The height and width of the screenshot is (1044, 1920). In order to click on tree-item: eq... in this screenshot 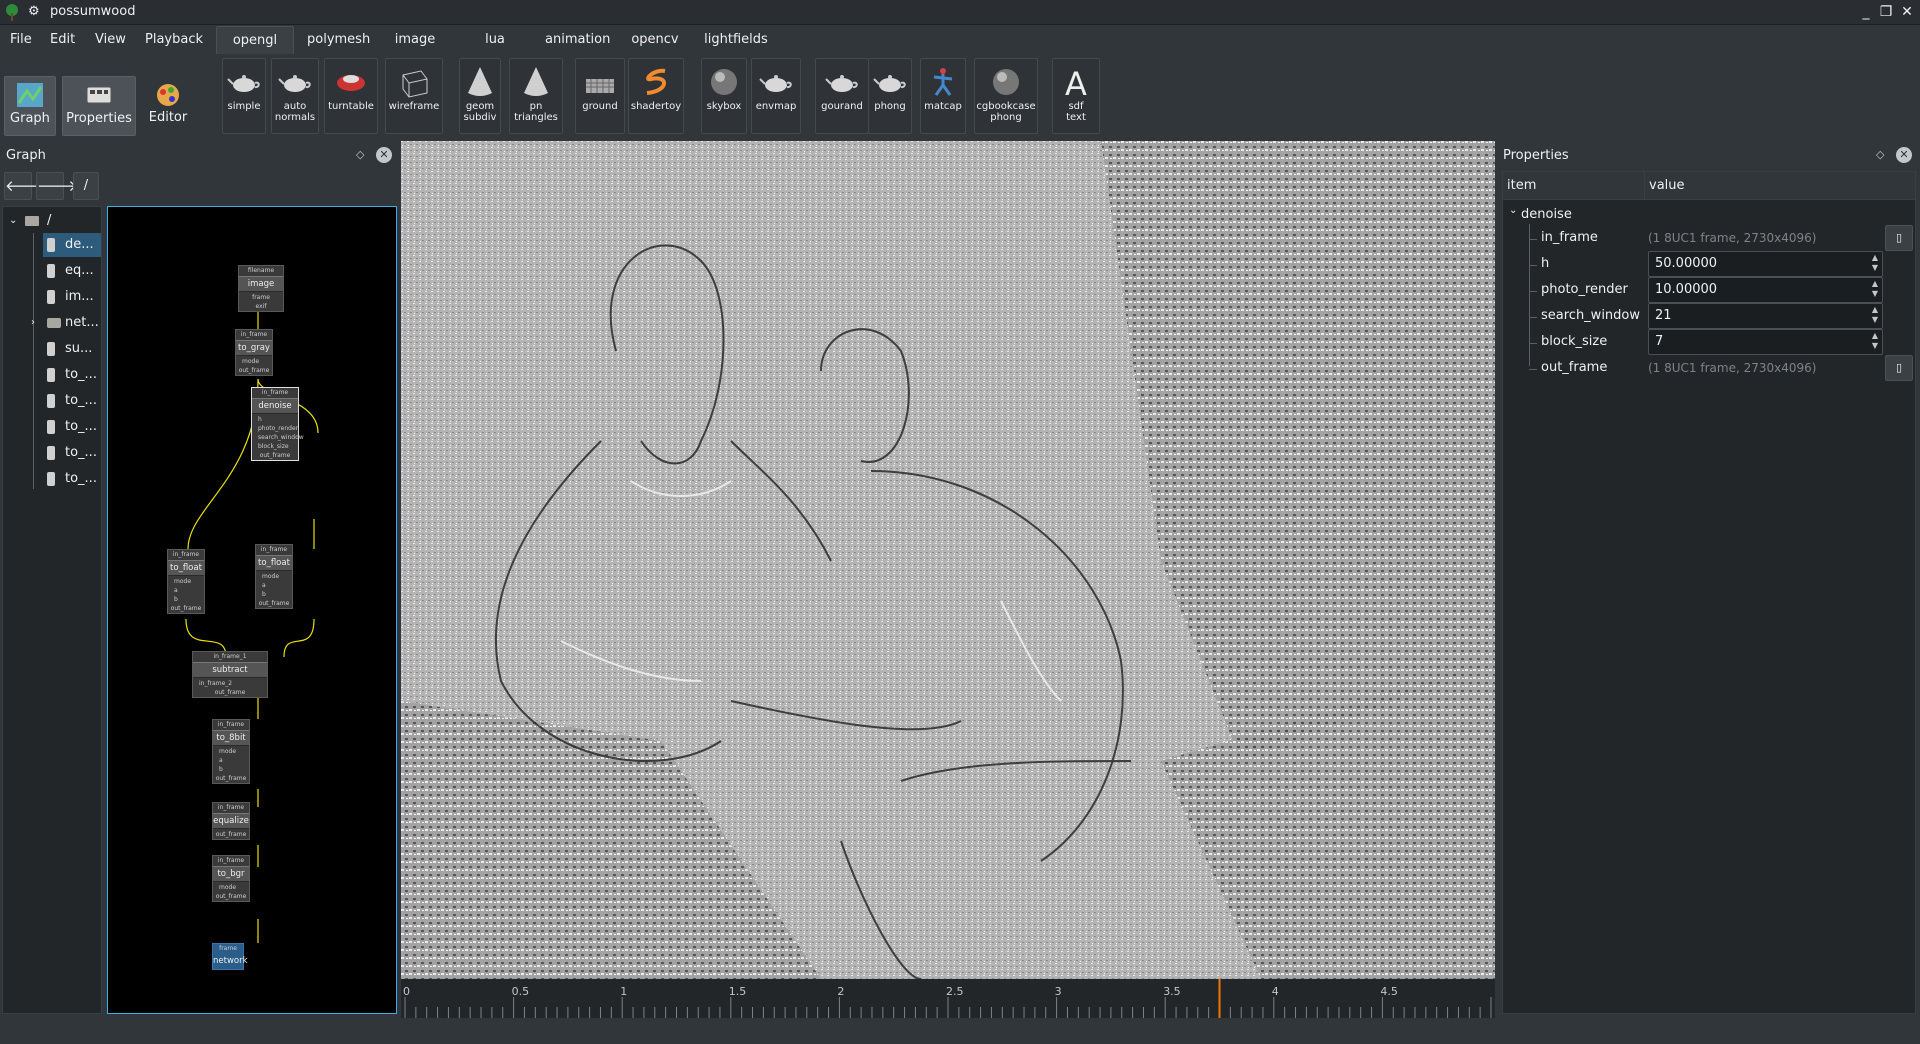, I will do `click(72, 271)`.